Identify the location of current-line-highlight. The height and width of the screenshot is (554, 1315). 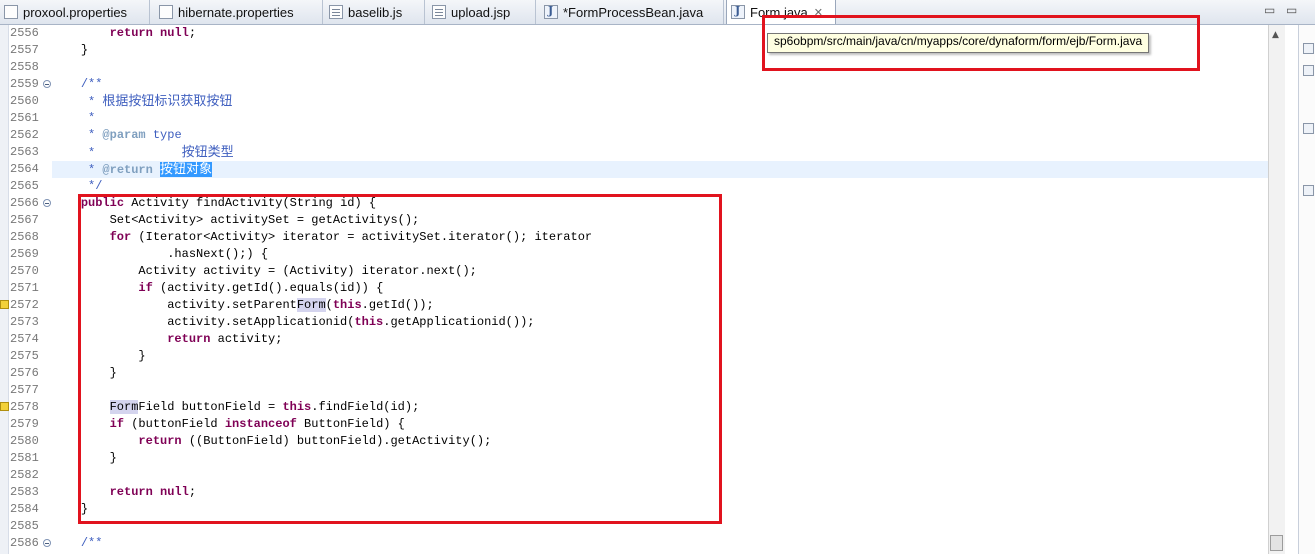
(660, 169).